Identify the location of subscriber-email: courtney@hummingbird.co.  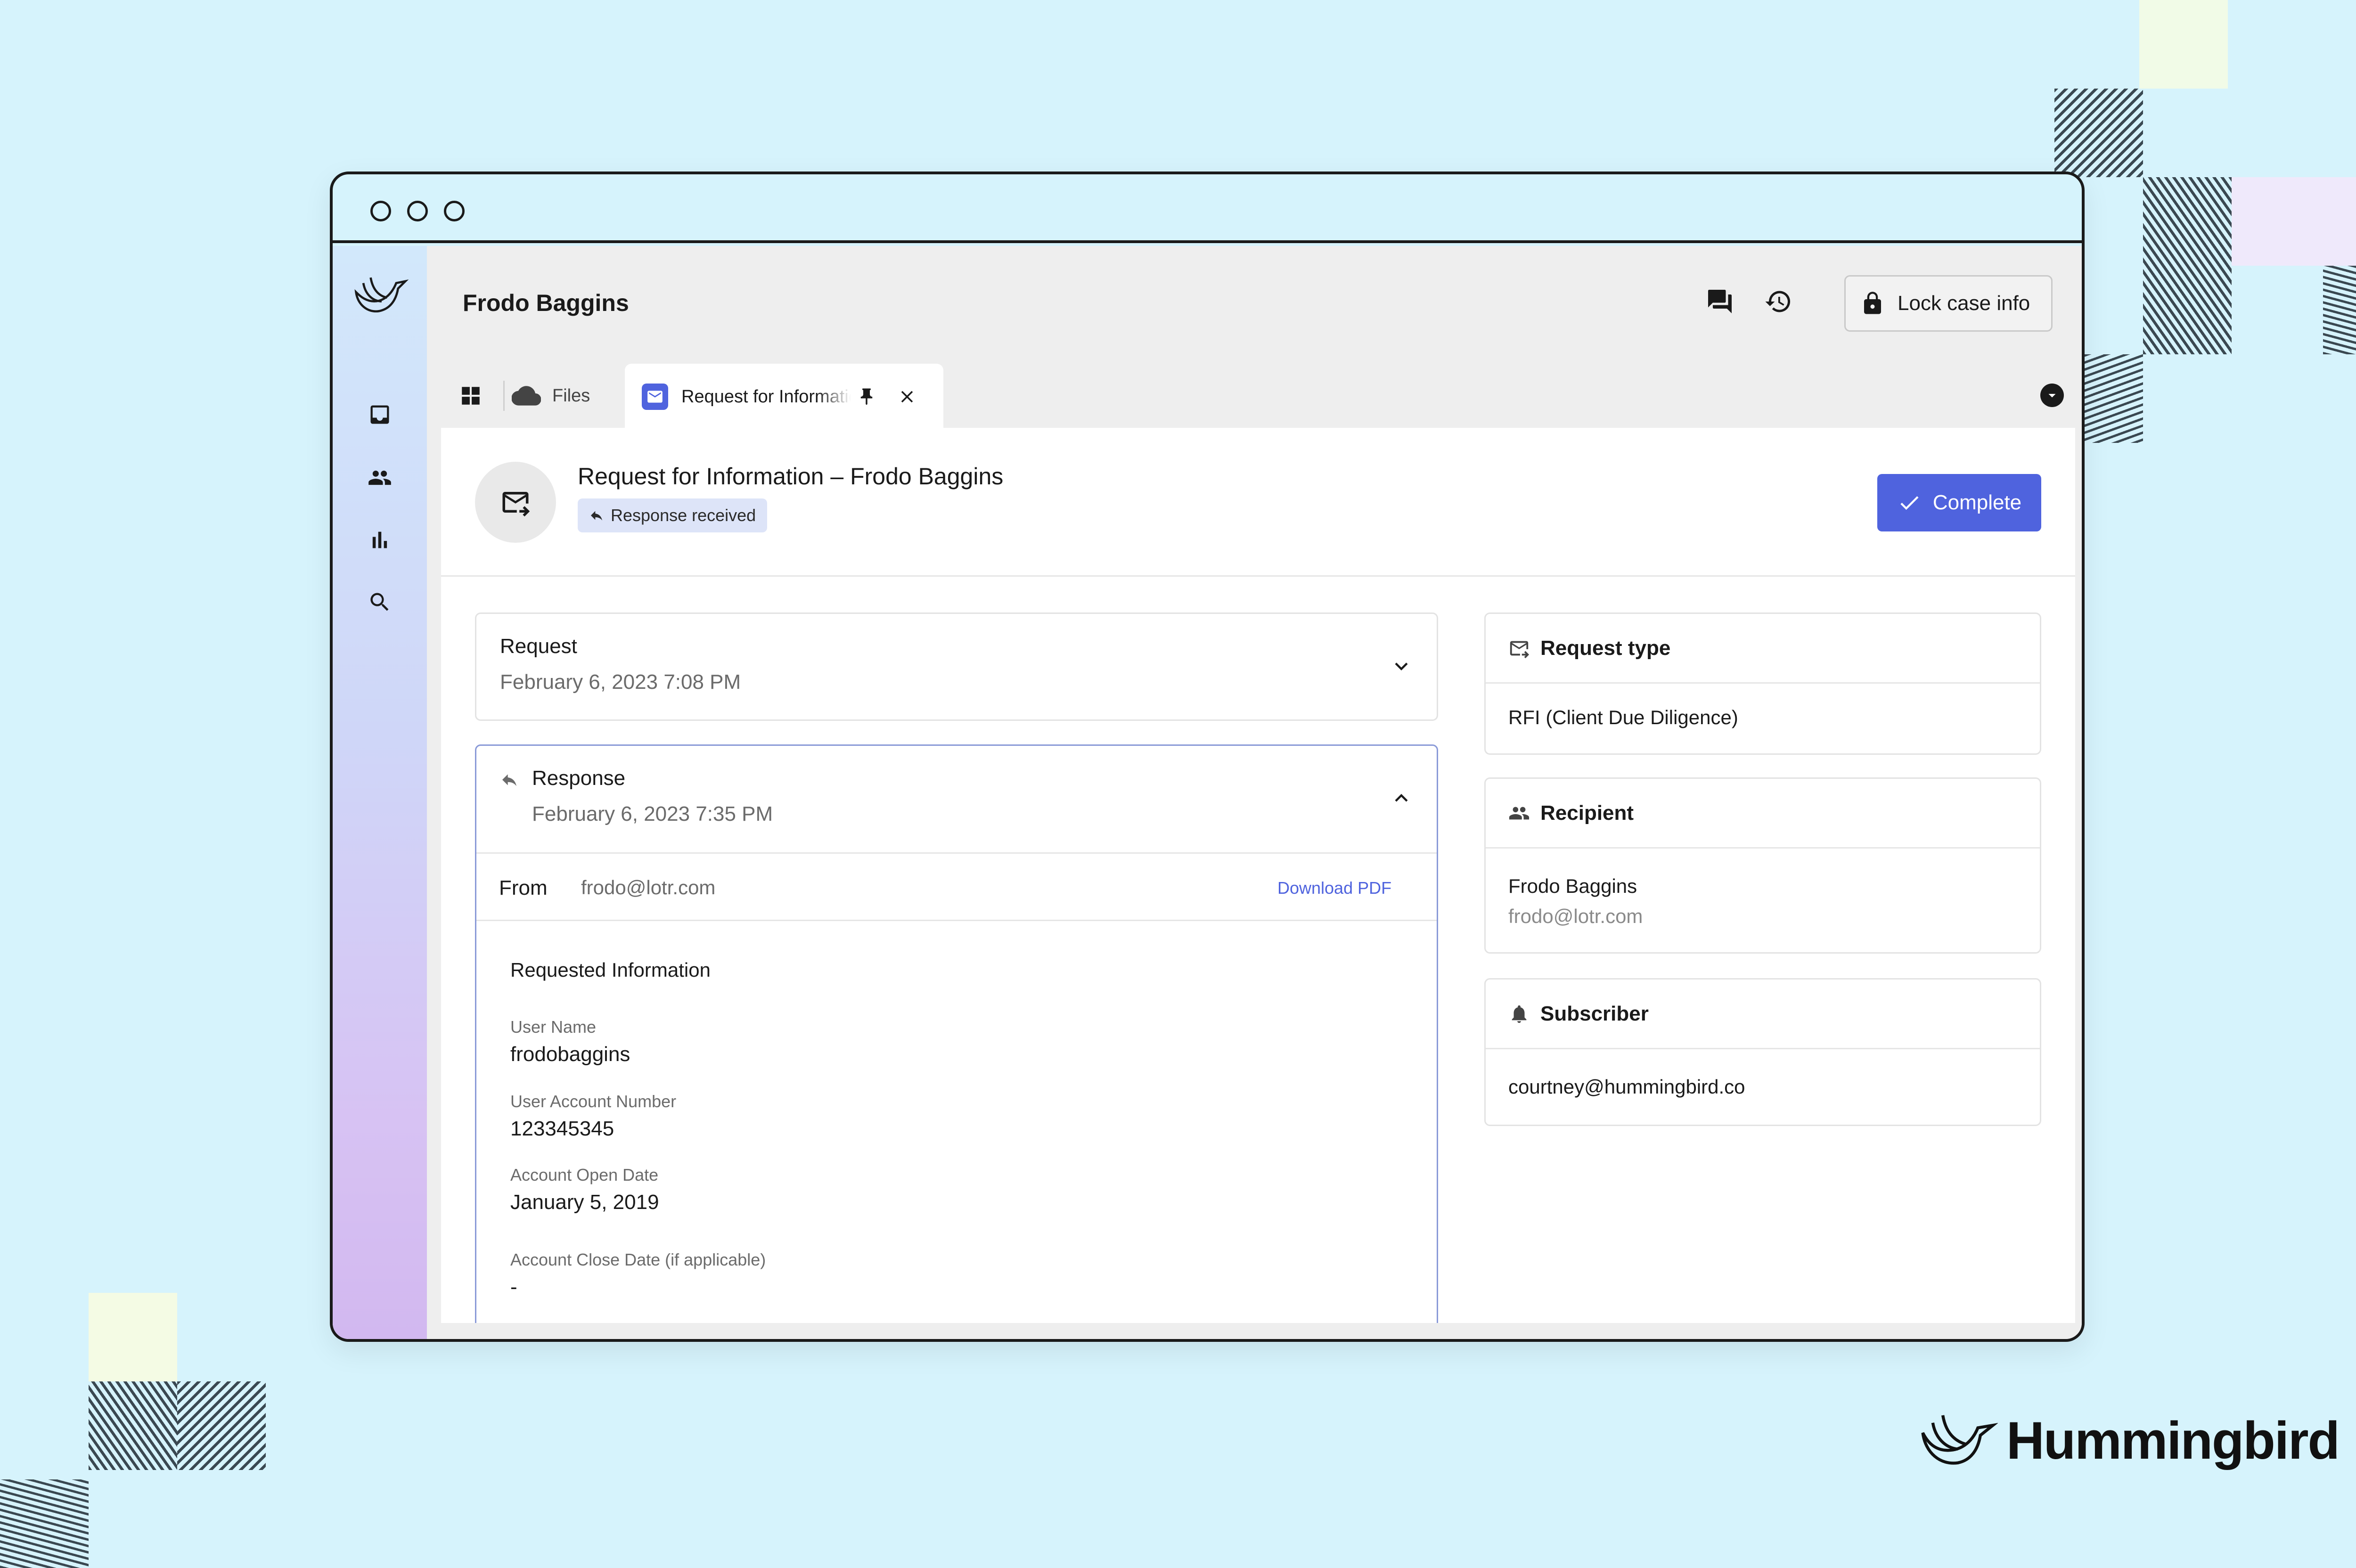
(1626, 1087).